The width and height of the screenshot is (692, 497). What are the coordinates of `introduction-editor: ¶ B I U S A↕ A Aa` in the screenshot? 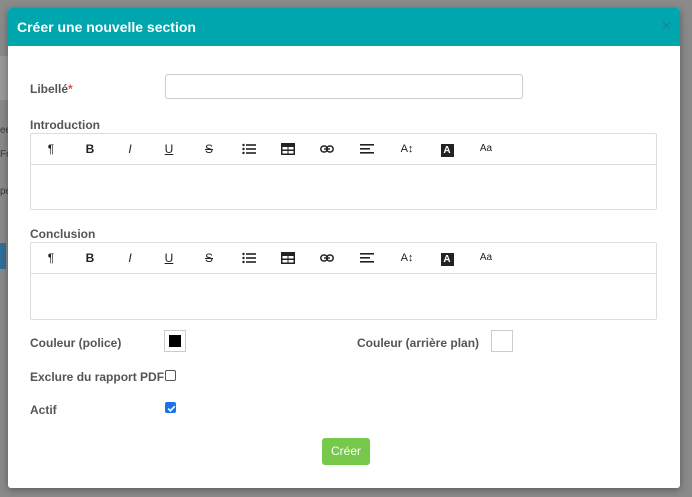 It's located at (343, 171).